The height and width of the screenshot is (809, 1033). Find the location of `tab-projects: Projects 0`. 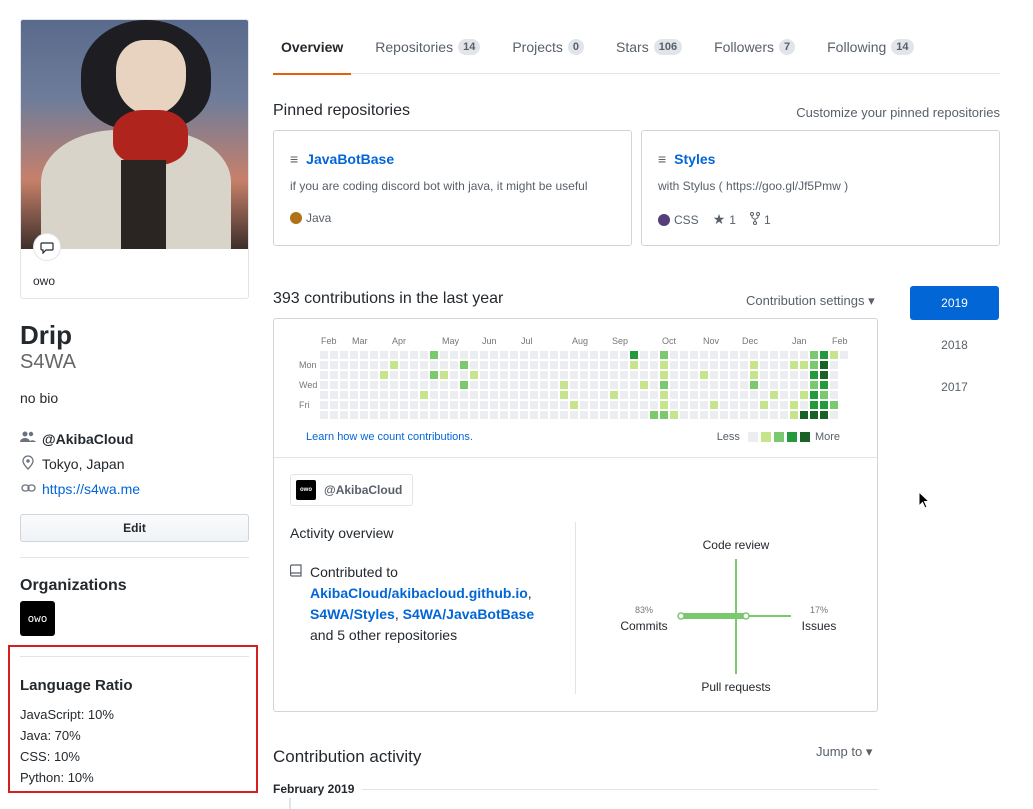

tab-projects: Projects 0 is located at coordinates (548, 47).